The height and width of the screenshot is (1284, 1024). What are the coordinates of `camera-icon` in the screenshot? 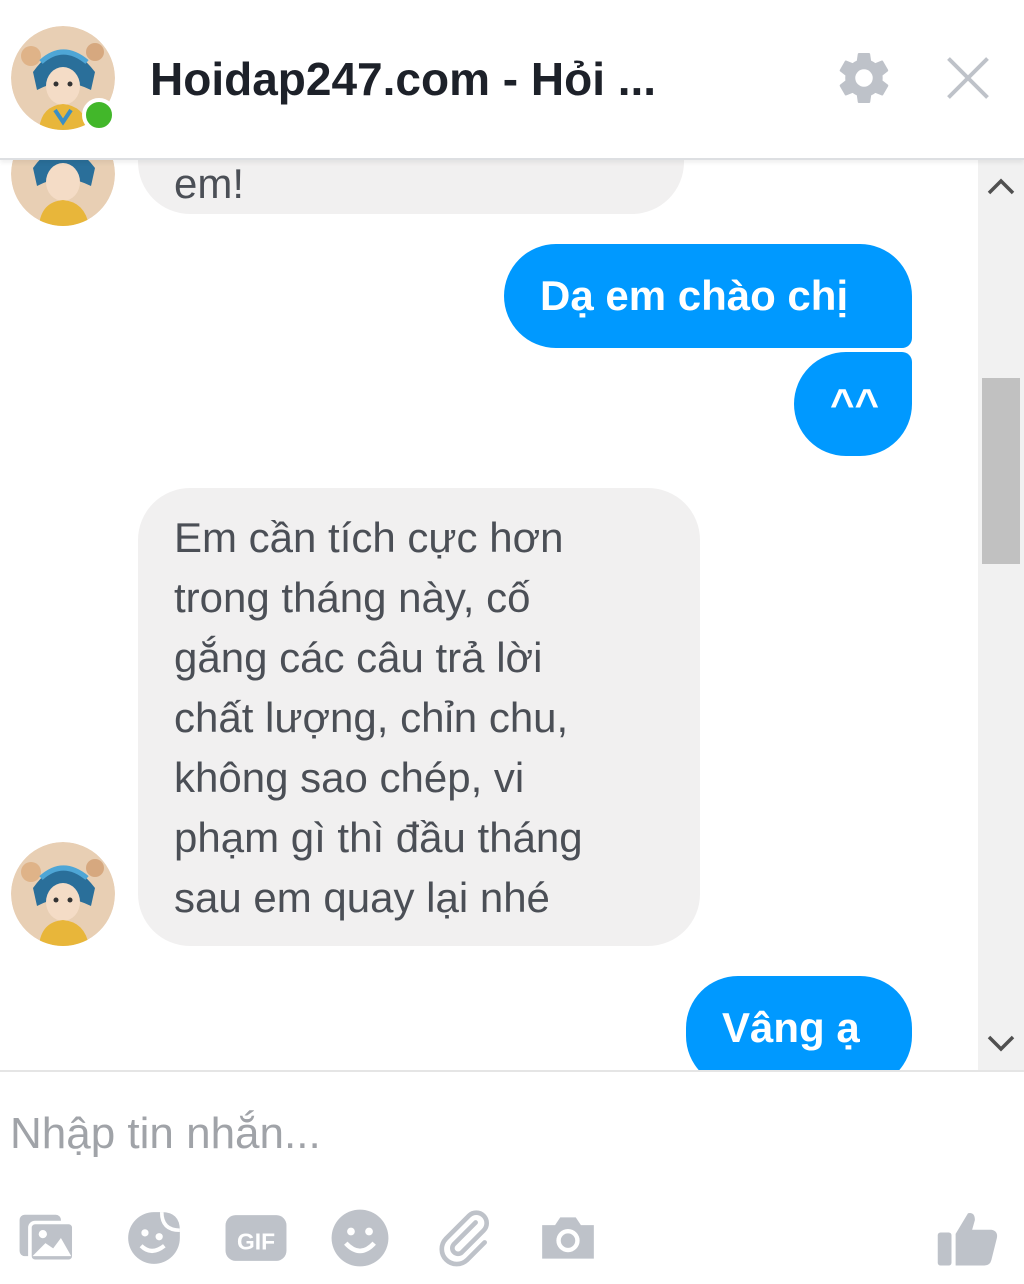 It's located at (568, 1238).